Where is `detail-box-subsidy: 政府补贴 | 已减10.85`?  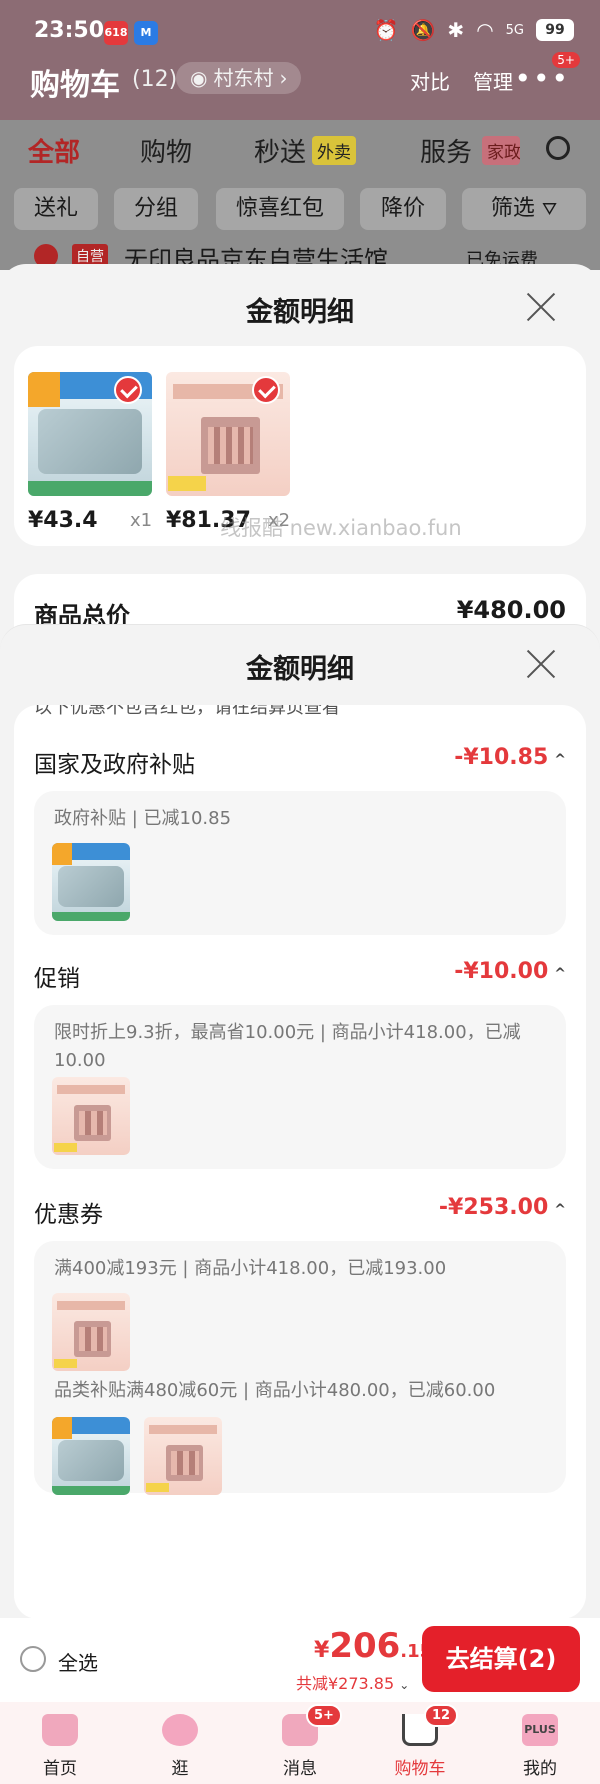
detail-box-subsidy: 政府补贴 | 已减10.85 is located at coordinates (300, 863).